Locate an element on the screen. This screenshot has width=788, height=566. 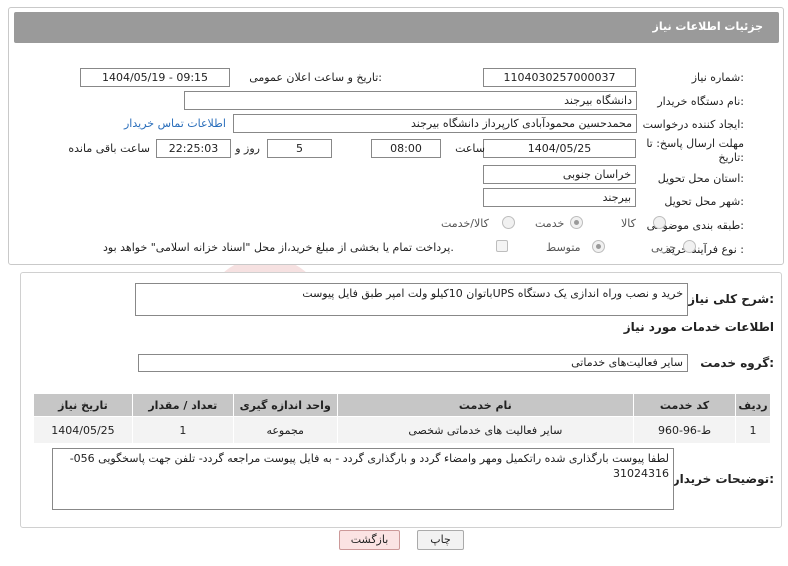
cell-service-name: سایر فعالیت های خدماتی شخصی is located at coordinates (485, 430).